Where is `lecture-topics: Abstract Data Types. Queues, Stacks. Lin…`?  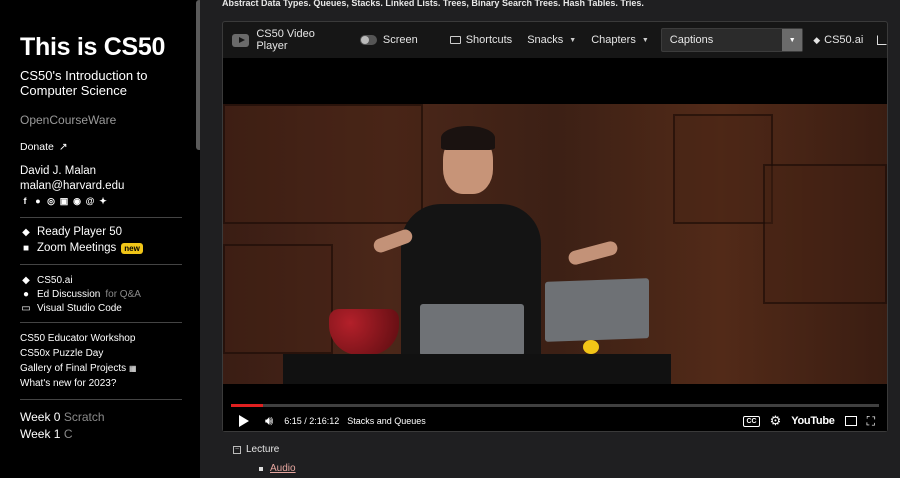
lecture-topics: Abstract Data Types. Queues, Stacks. Lin… is located at coordinates (433, 4).